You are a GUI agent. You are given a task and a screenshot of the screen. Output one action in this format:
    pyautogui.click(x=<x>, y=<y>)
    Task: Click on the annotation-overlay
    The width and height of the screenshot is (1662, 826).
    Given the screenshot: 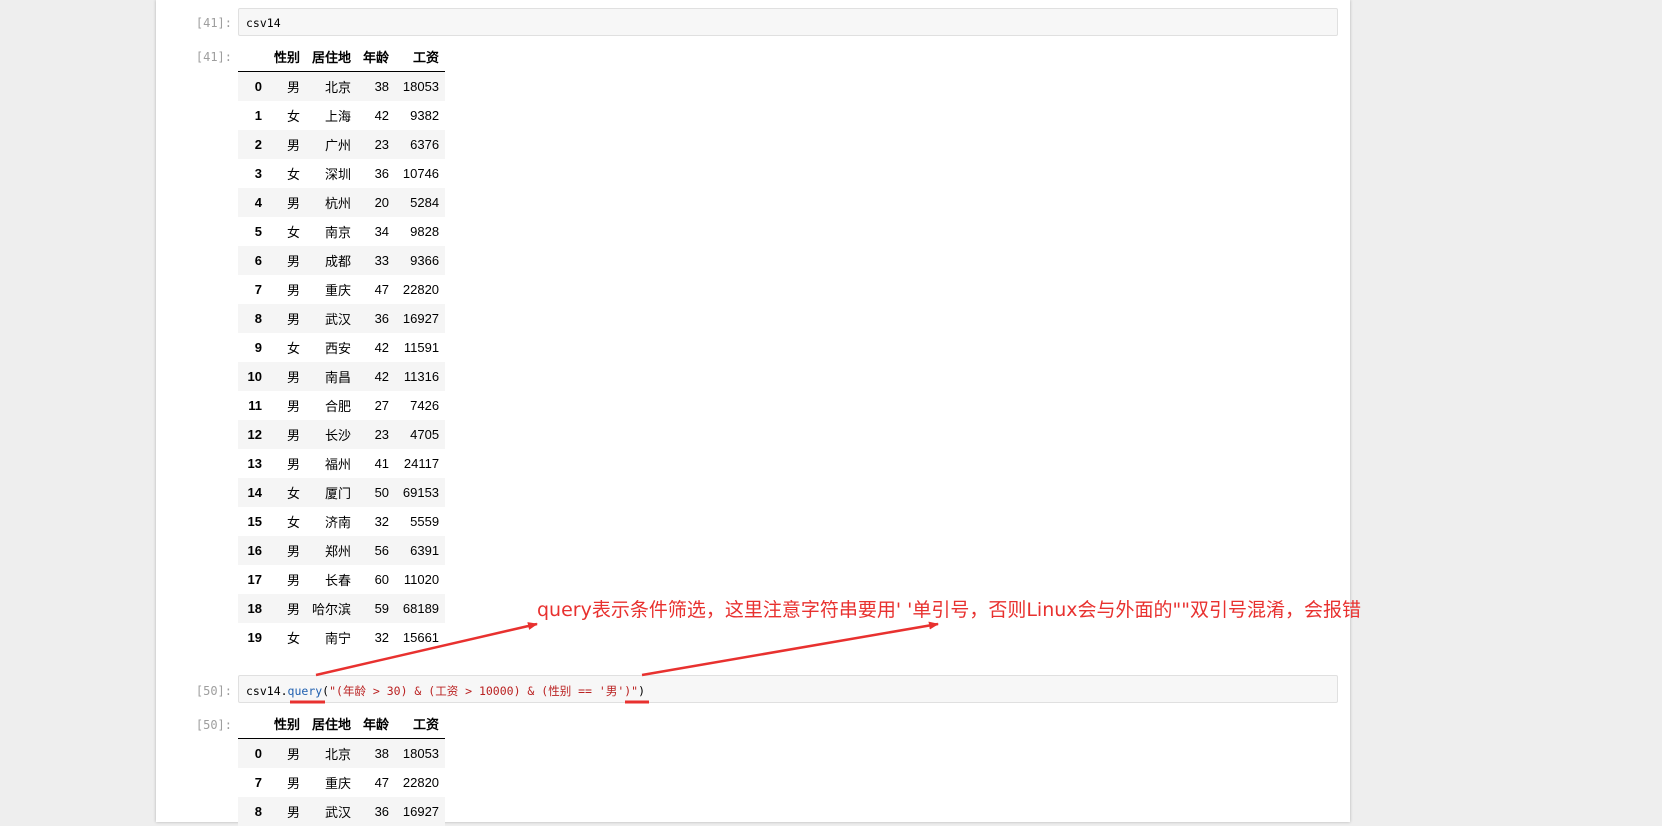 What is the action you would take?
    pyautogui.click(x=614, y=662)
    